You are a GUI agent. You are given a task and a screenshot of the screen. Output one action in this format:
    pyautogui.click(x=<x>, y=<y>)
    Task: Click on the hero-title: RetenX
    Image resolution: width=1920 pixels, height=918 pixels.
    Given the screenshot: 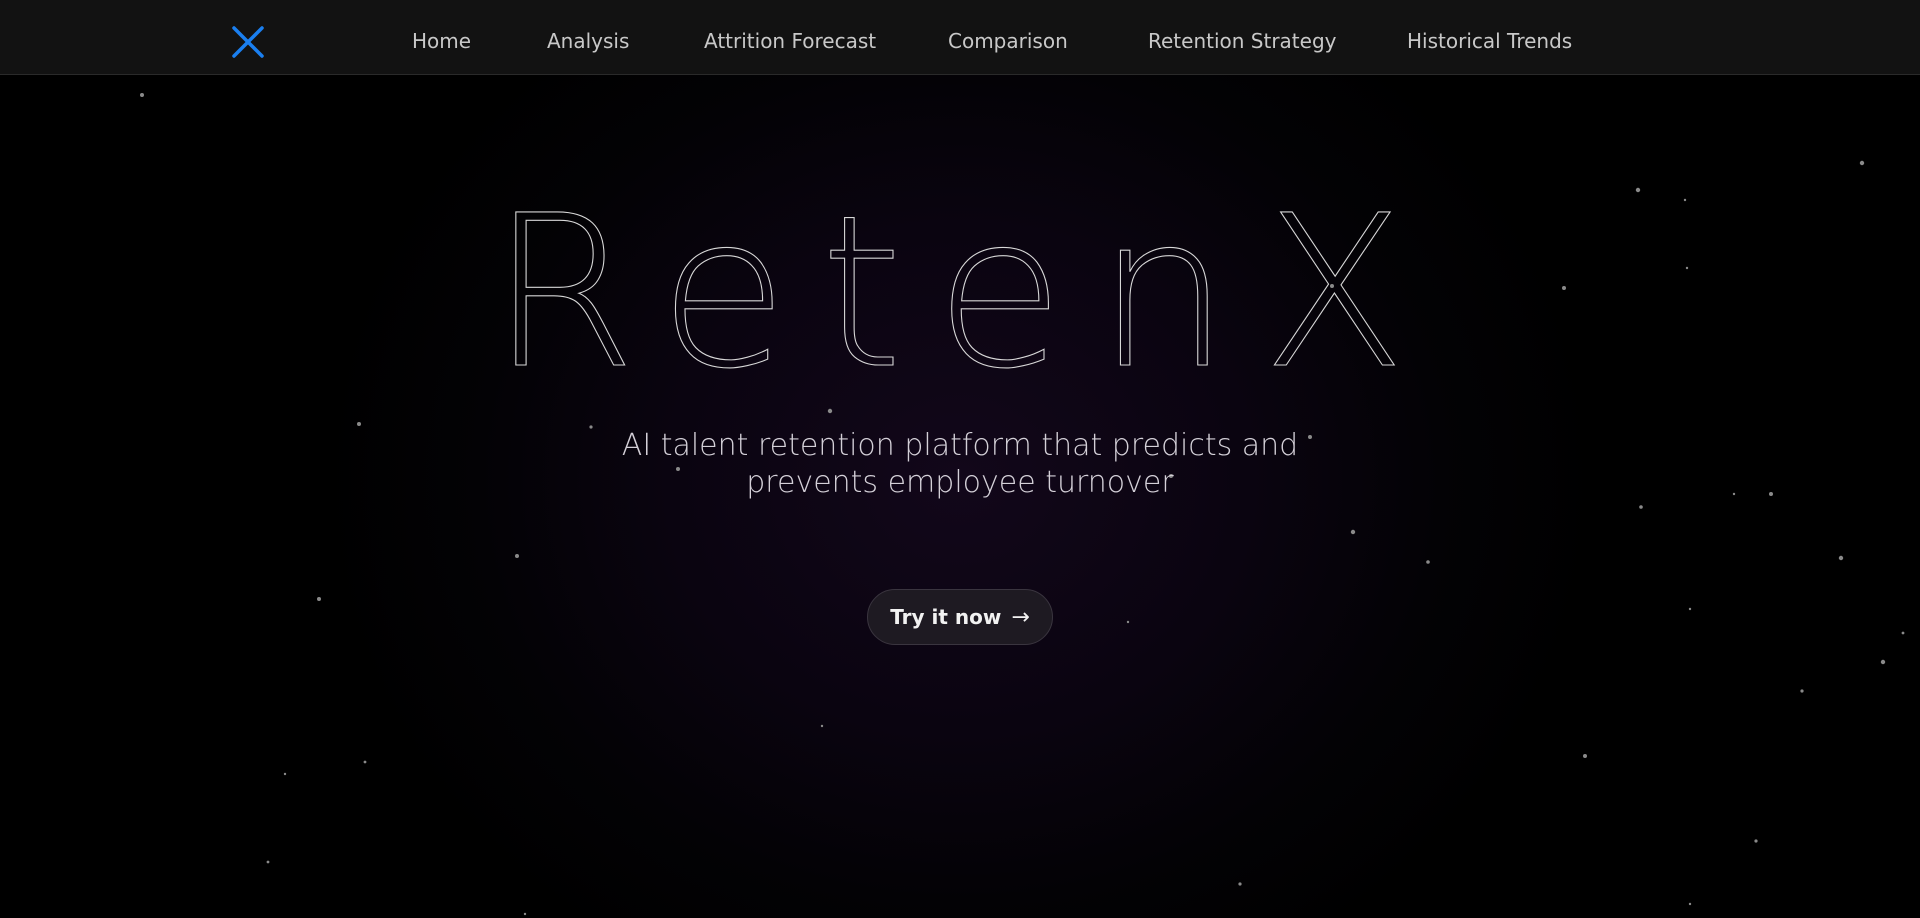 What is the action you would take?
    pyautogui.click(x=969, y=285)
    